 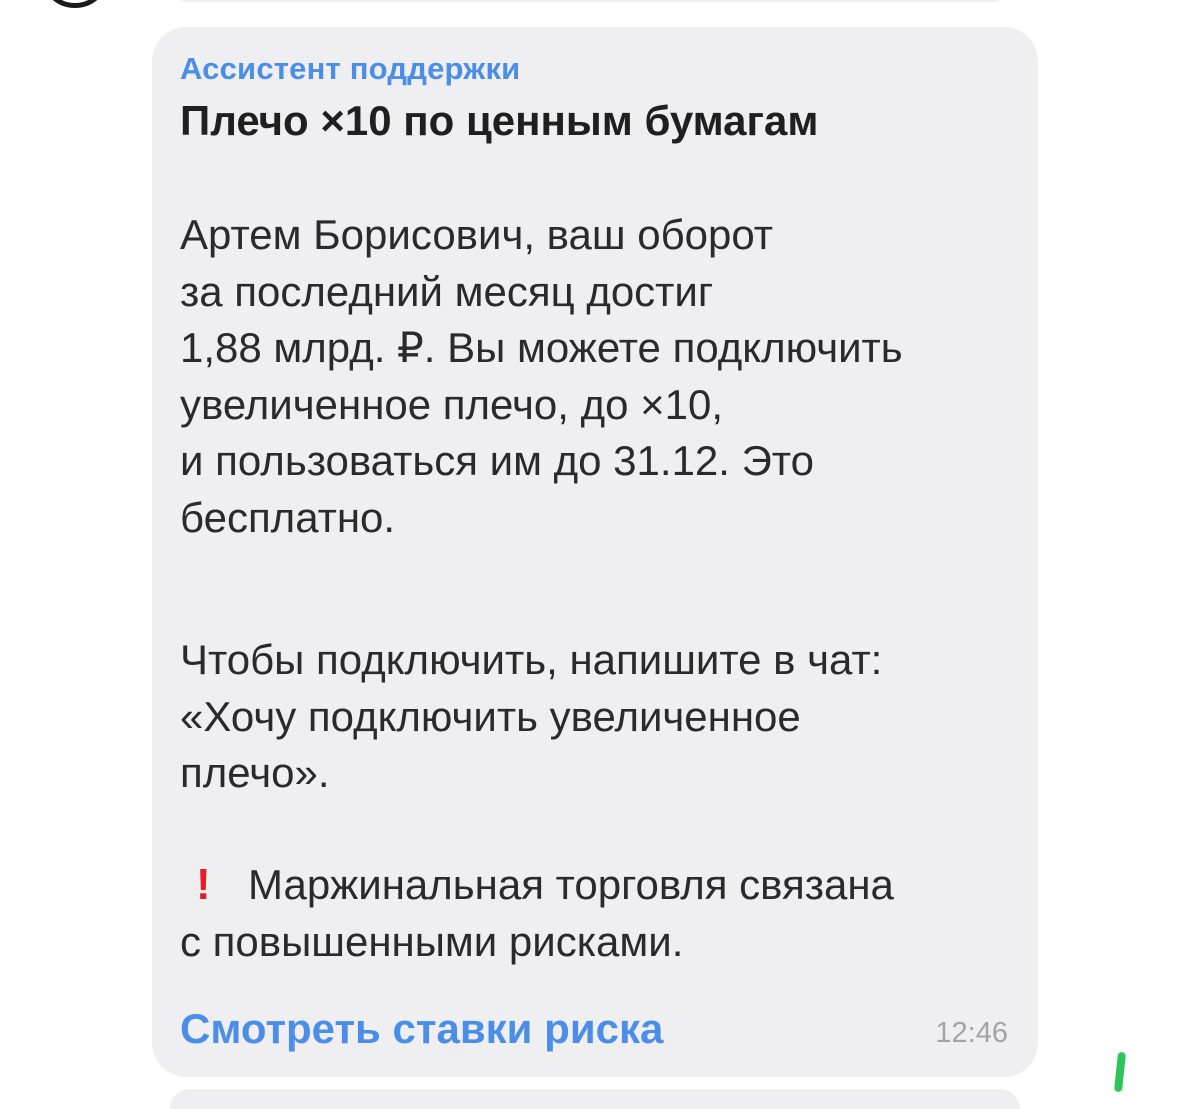 I want to click on sender-name: Ассистент поддержки, so click(x=350, y=68).